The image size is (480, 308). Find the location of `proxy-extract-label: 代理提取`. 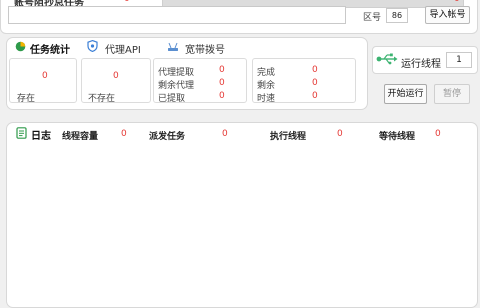

proxy-extract-label: 代理提取 is located at coordinates (176, 73).